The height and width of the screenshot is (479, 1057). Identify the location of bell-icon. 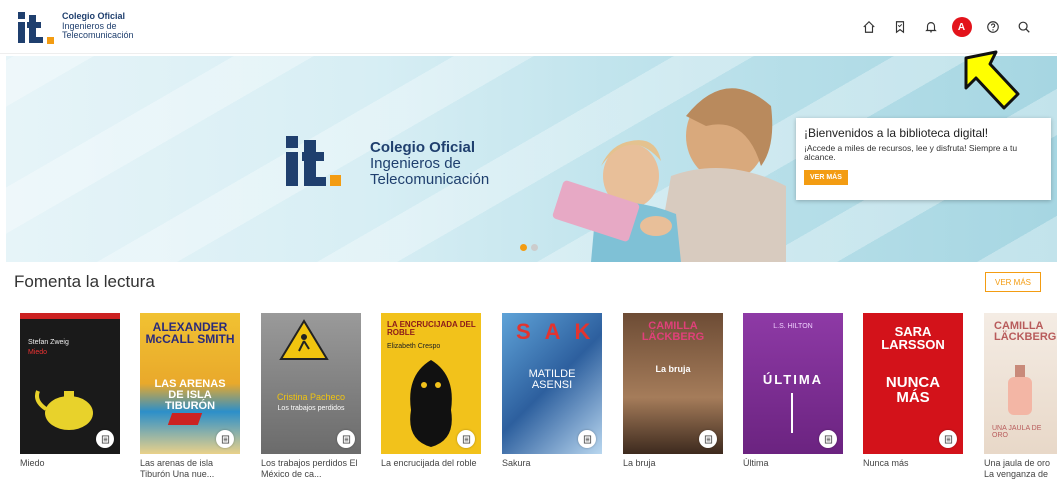
(930, 27).